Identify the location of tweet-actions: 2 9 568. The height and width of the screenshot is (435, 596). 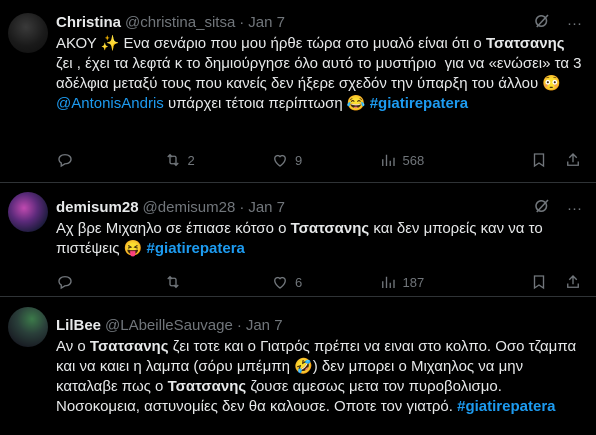
(271, 160).